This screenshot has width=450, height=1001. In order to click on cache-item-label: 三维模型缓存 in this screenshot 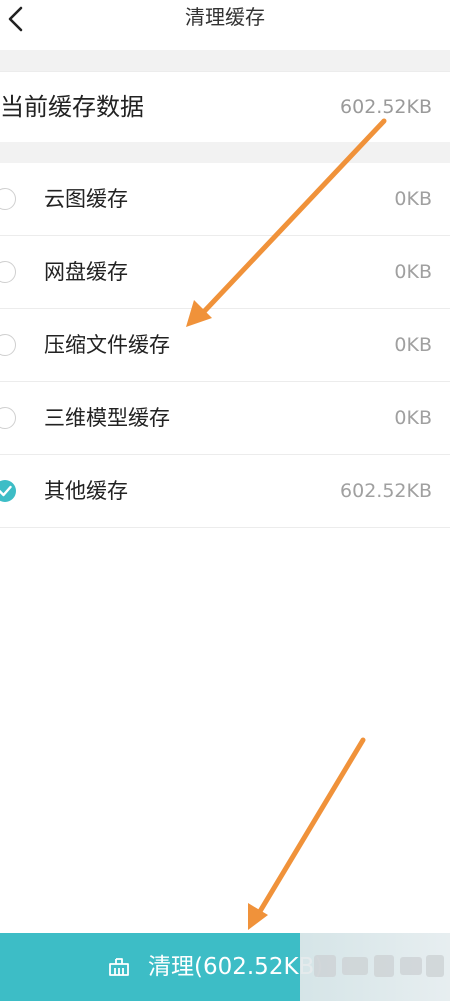, I will do `click(107, 418)`.